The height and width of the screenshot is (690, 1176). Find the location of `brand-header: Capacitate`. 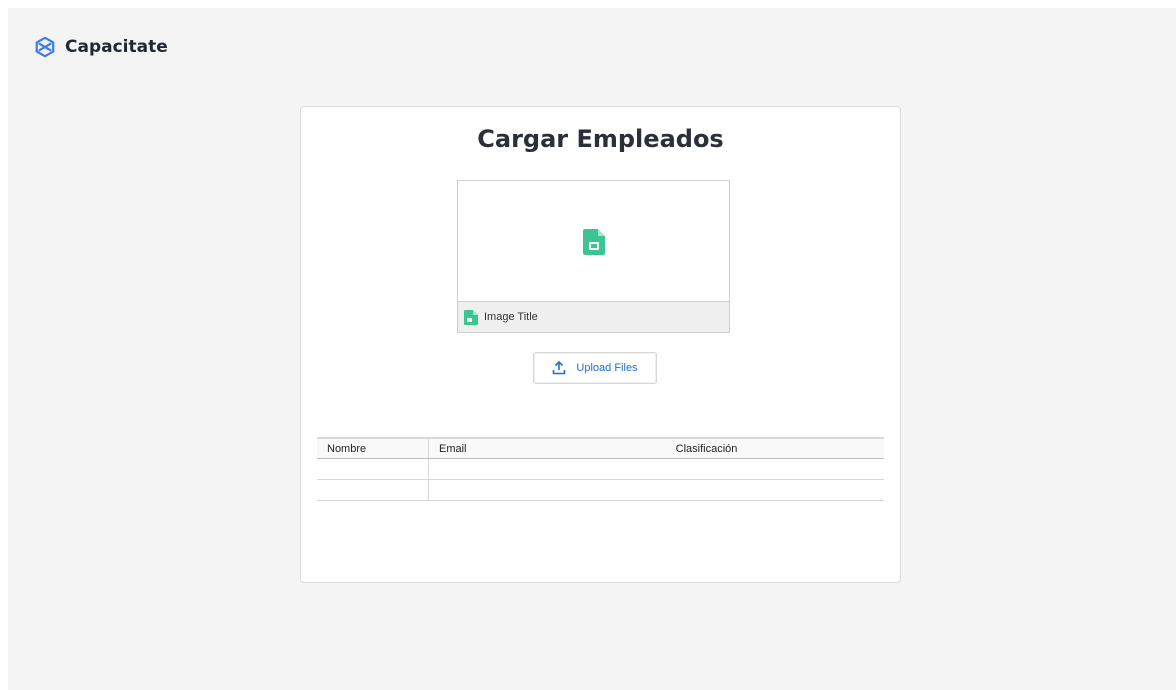

brand-header: Capacitate is located at coordinates (101, 47).